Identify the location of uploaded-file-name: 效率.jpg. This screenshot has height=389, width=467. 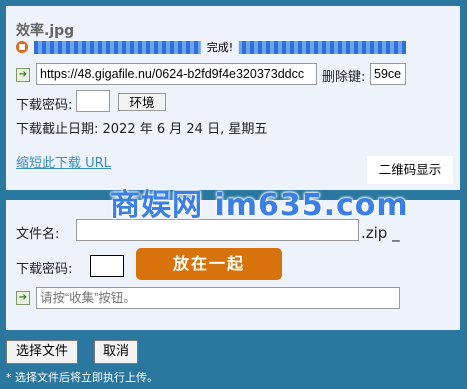
(45, 31).